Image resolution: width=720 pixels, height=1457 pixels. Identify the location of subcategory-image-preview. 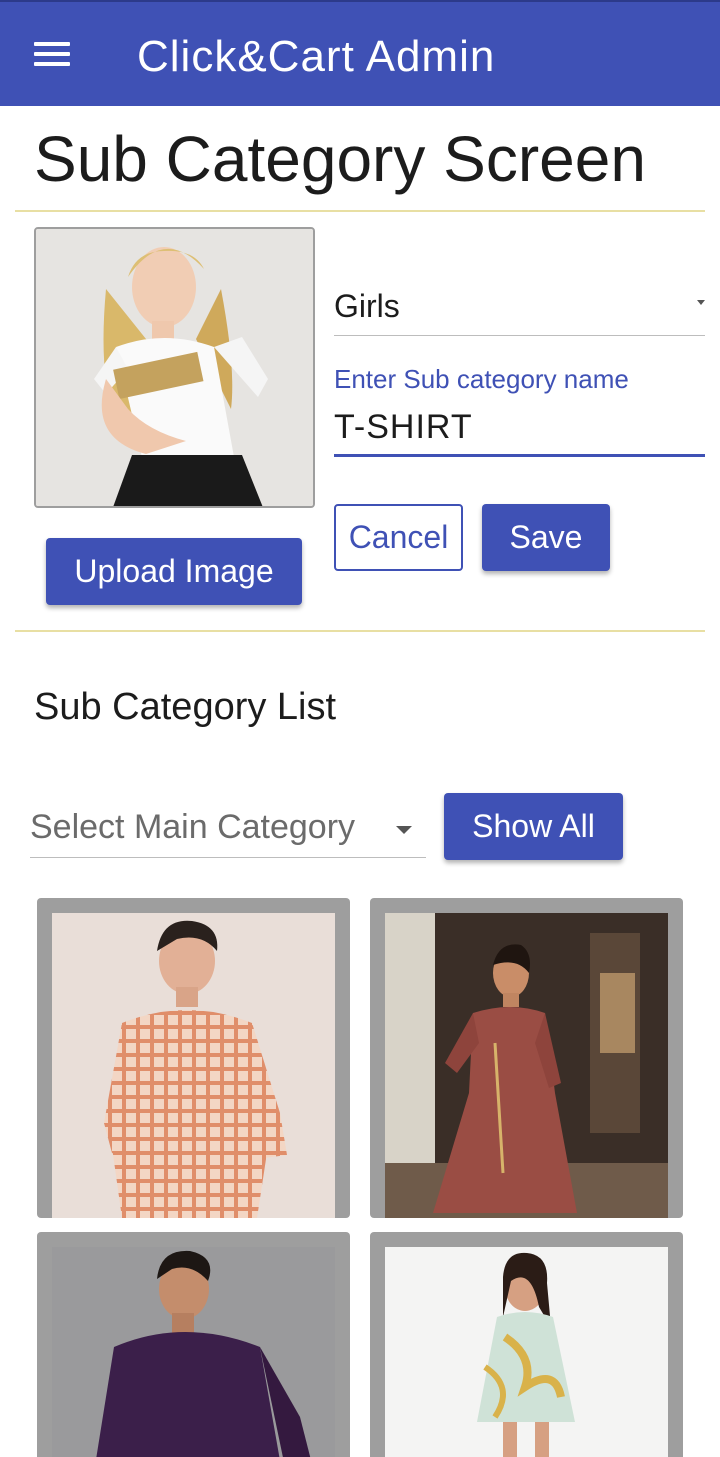
(174, 367).